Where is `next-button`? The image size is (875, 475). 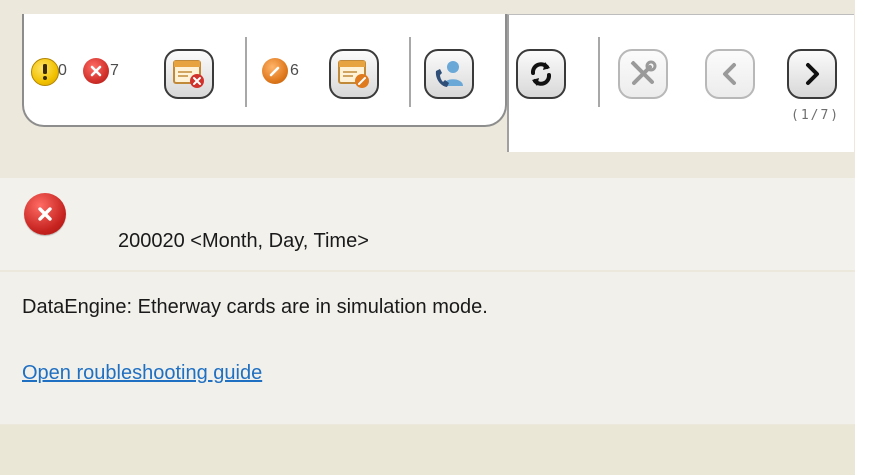
next-button is located at coordinates (812, 74).